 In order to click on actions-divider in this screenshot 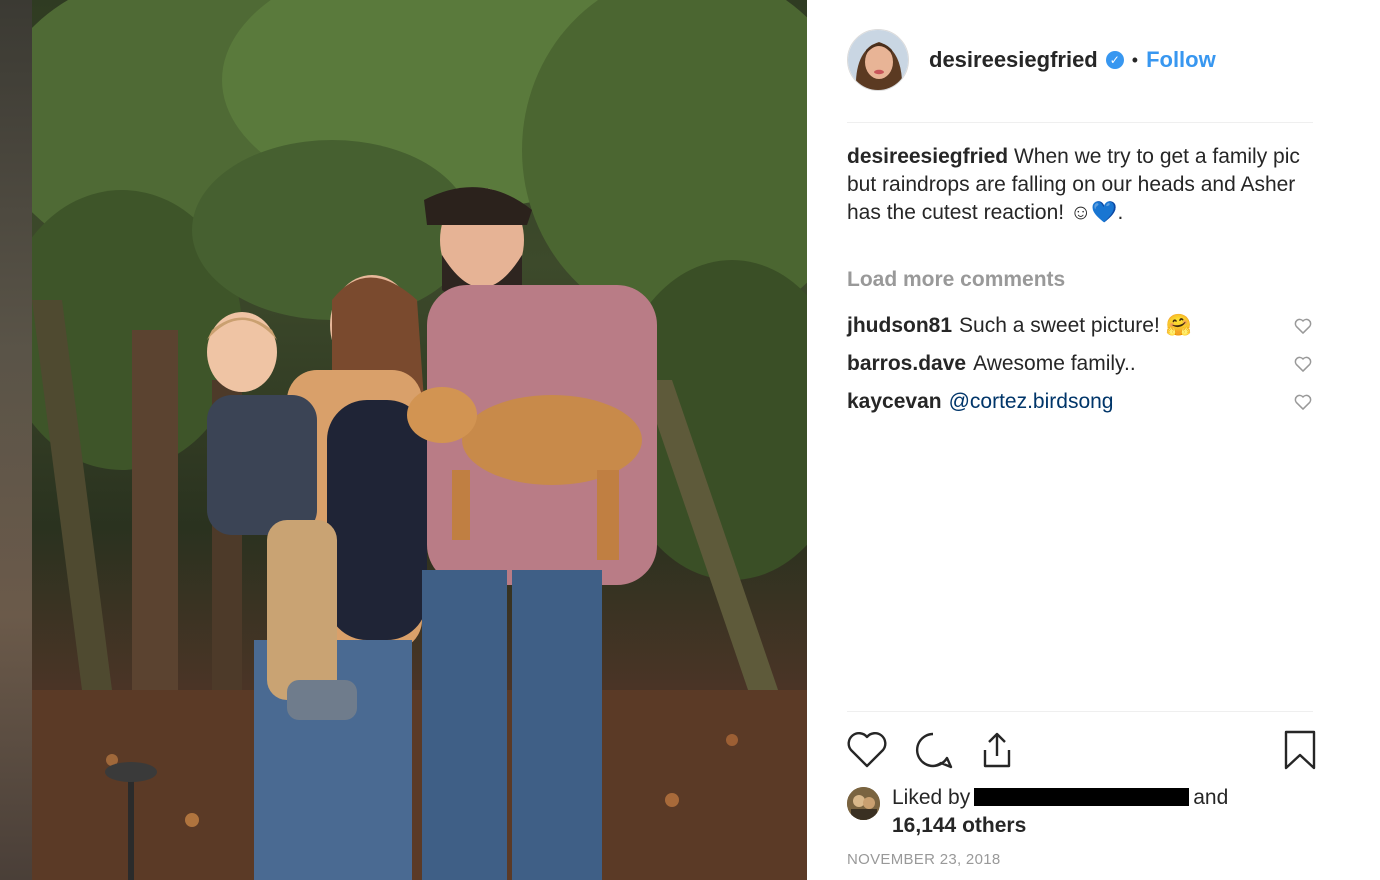, I will do `click(1080, 711)`.